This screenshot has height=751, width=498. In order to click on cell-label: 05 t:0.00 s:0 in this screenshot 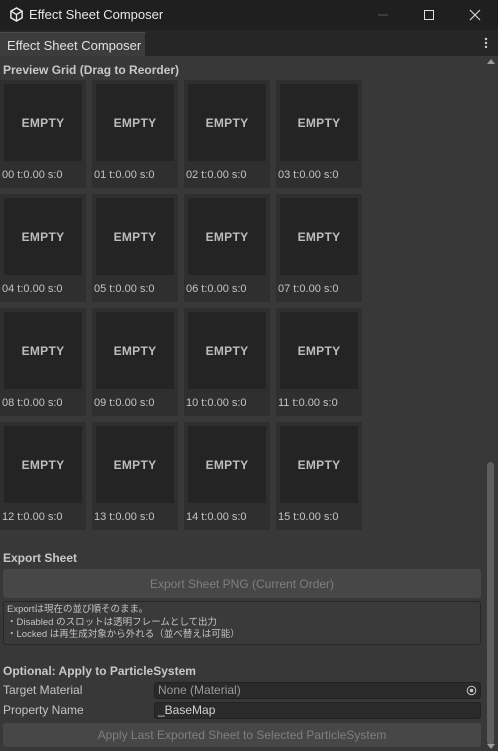, I will do `click(124, 289)`.